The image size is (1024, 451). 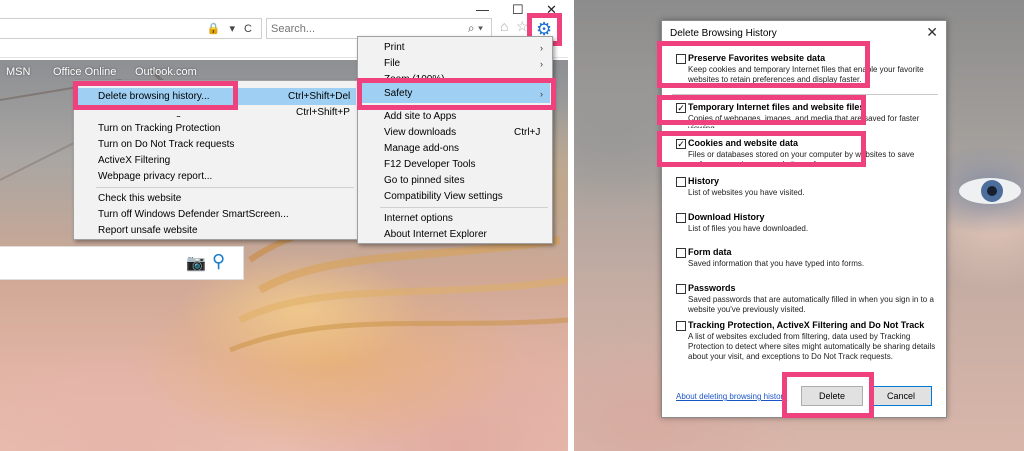 What do you see at coordinates (159, 128) in the screenshot?
I see `menu-item-tracking-protection: Turn on Tracking Protection` at bounding box center [159, 128].